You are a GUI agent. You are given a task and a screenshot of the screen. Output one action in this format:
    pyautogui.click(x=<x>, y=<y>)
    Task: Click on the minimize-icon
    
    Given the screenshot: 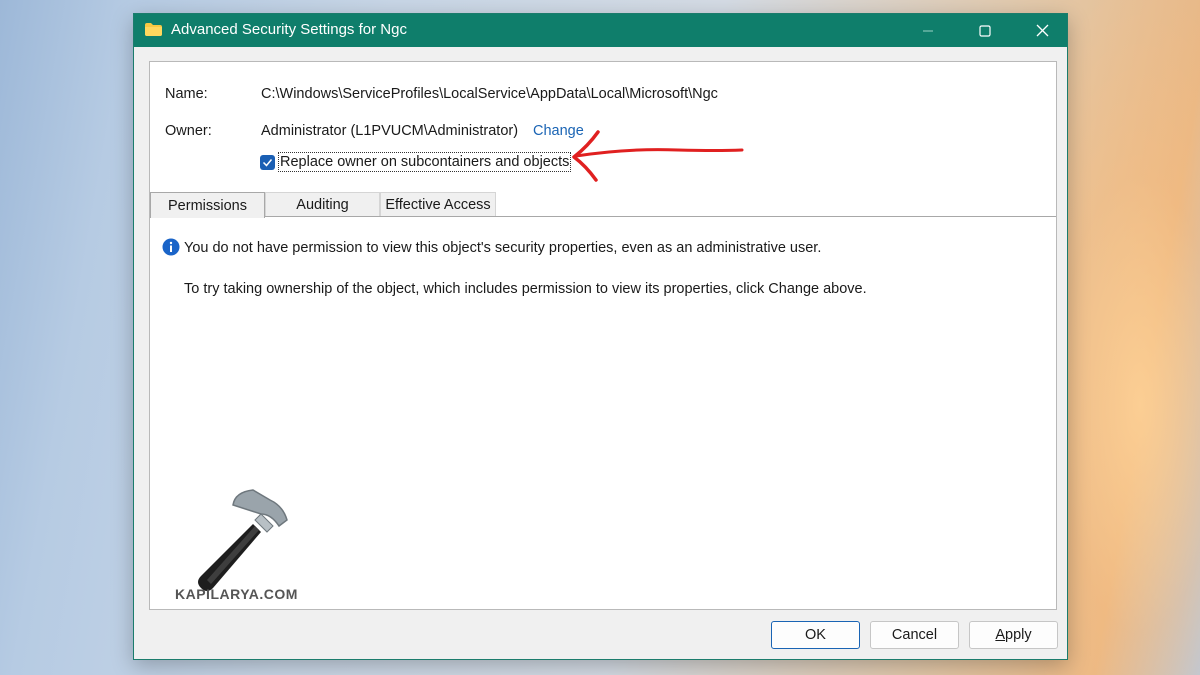 What is the action you would take?
    pyautogui.click(x=928, y=30)
    